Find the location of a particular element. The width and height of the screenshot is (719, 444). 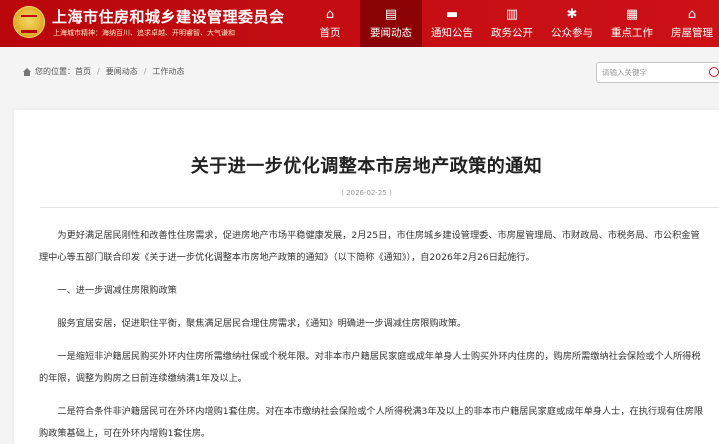

nav-label: 公众参与 is located at coordinates (572, 33).